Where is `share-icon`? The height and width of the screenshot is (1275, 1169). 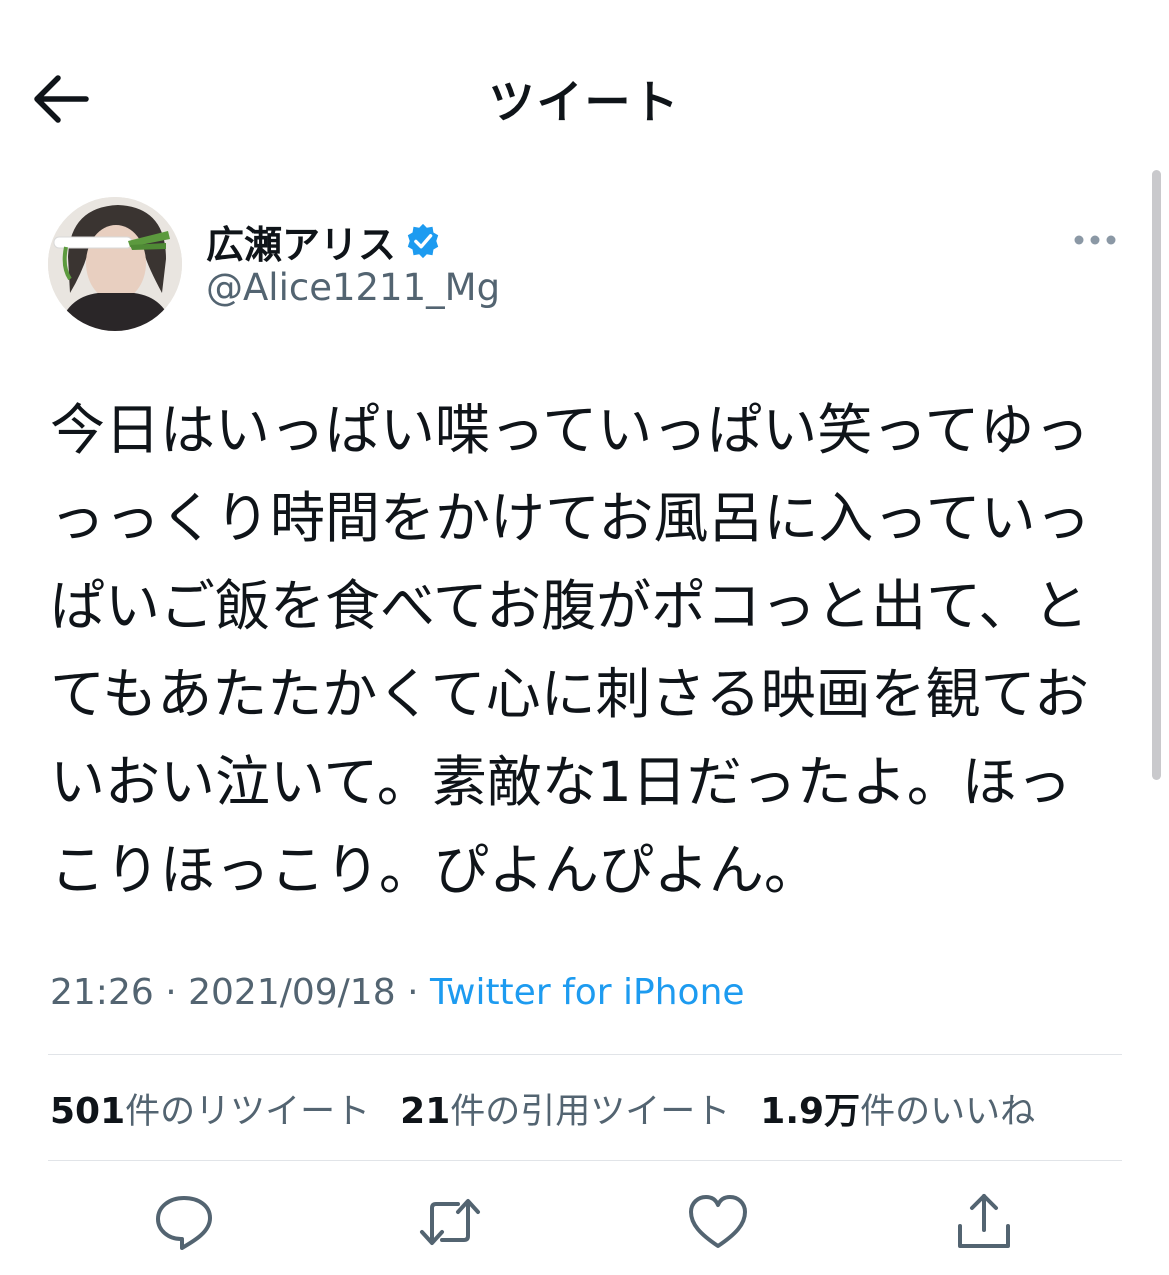
share-icon is located at coordinates (984, 1221).